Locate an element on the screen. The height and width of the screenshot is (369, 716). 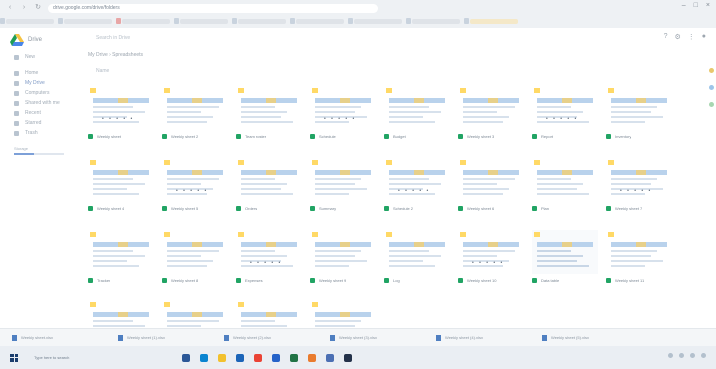
file-card: Weekly sheet 11 is located at coordinates (639, 261).